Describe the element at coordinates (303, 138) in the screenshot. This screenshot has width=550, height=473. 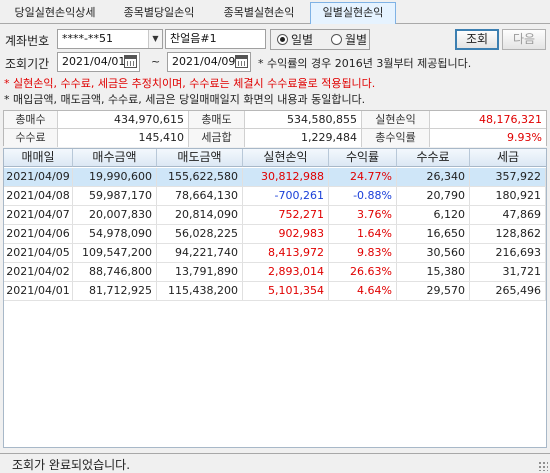
I see `tax-total-value: 1,229,484` at that location.